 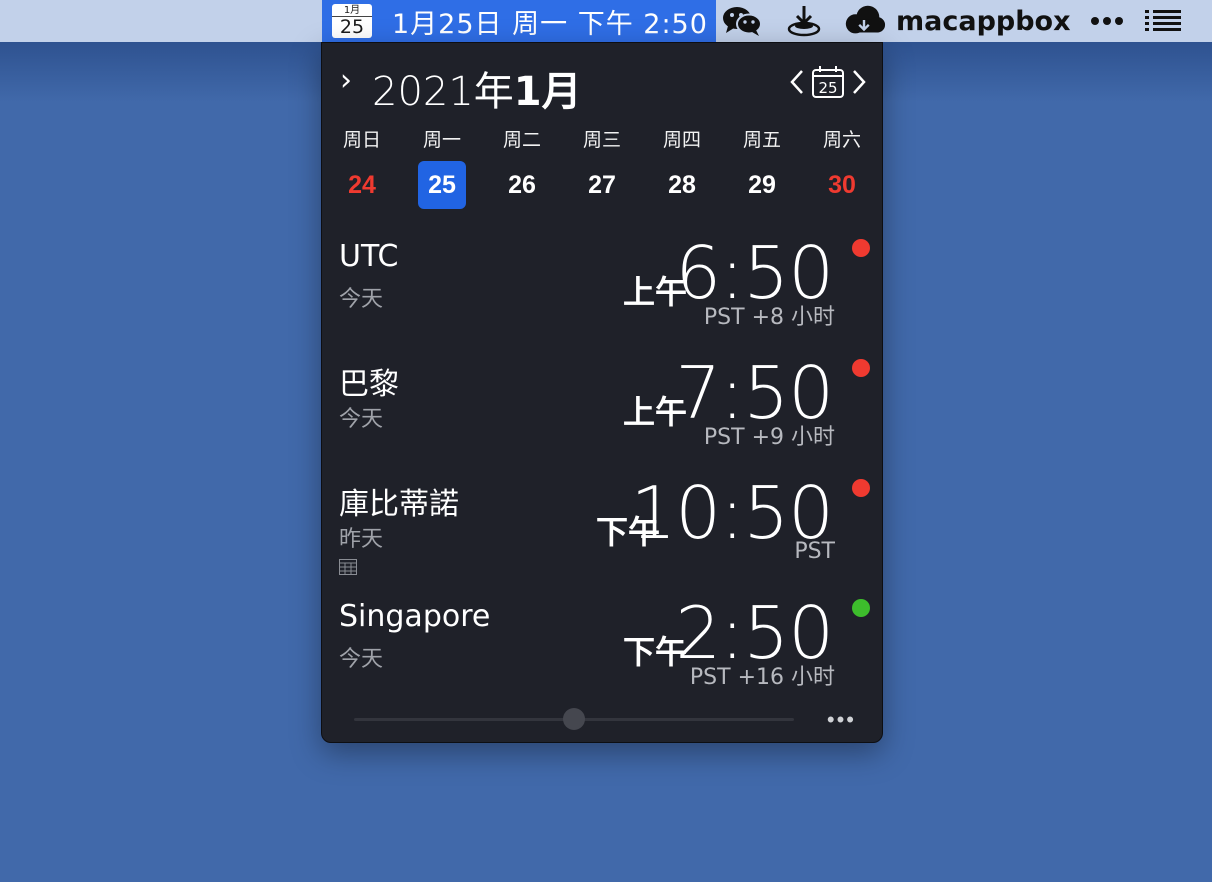 I want to click on weekday-names: 周日 周一 周二 周三 周四 周五 周六, so click(x=602, y=138).